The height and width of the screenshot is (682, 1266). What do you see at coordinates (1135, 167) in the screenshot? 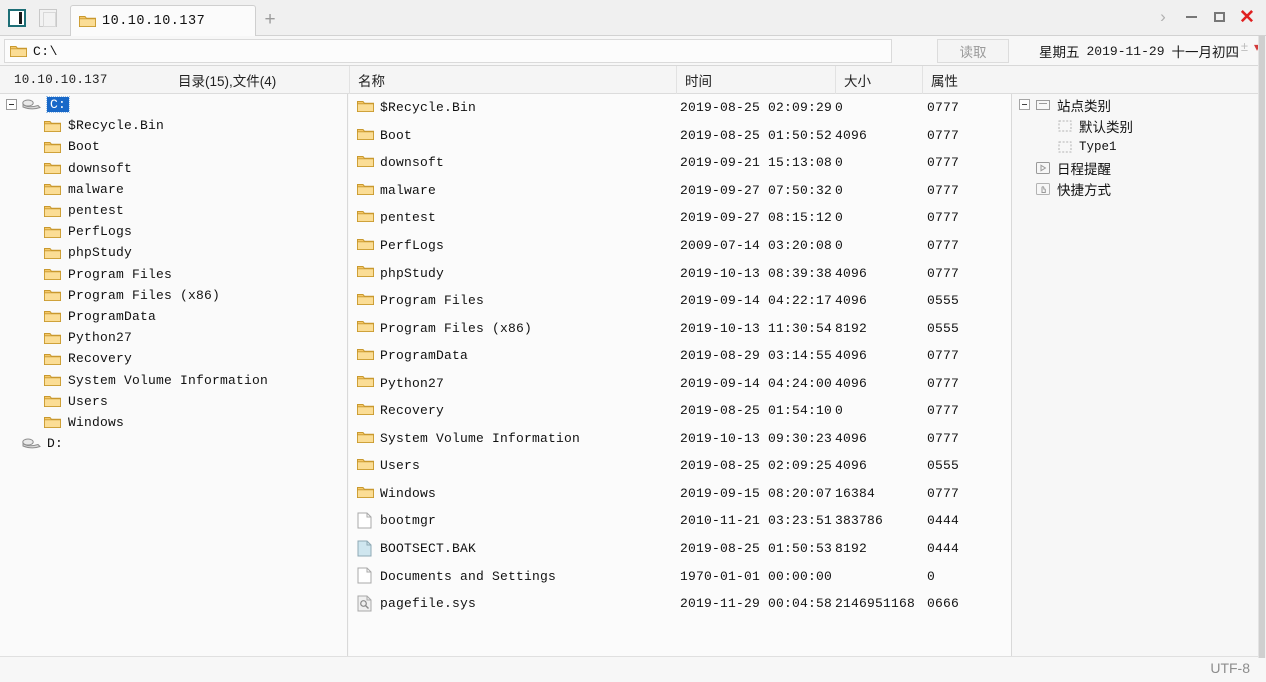
I see `side-panel-item: 日程提醒` at bounding box center [1135, 167].